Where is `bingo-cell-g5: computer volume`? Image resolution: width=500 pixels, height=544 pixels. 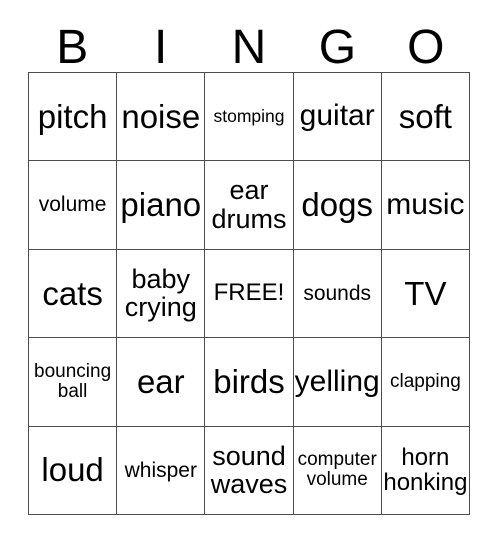 bingo-cell-g5: computer volume is located at coordinates (337, 470).